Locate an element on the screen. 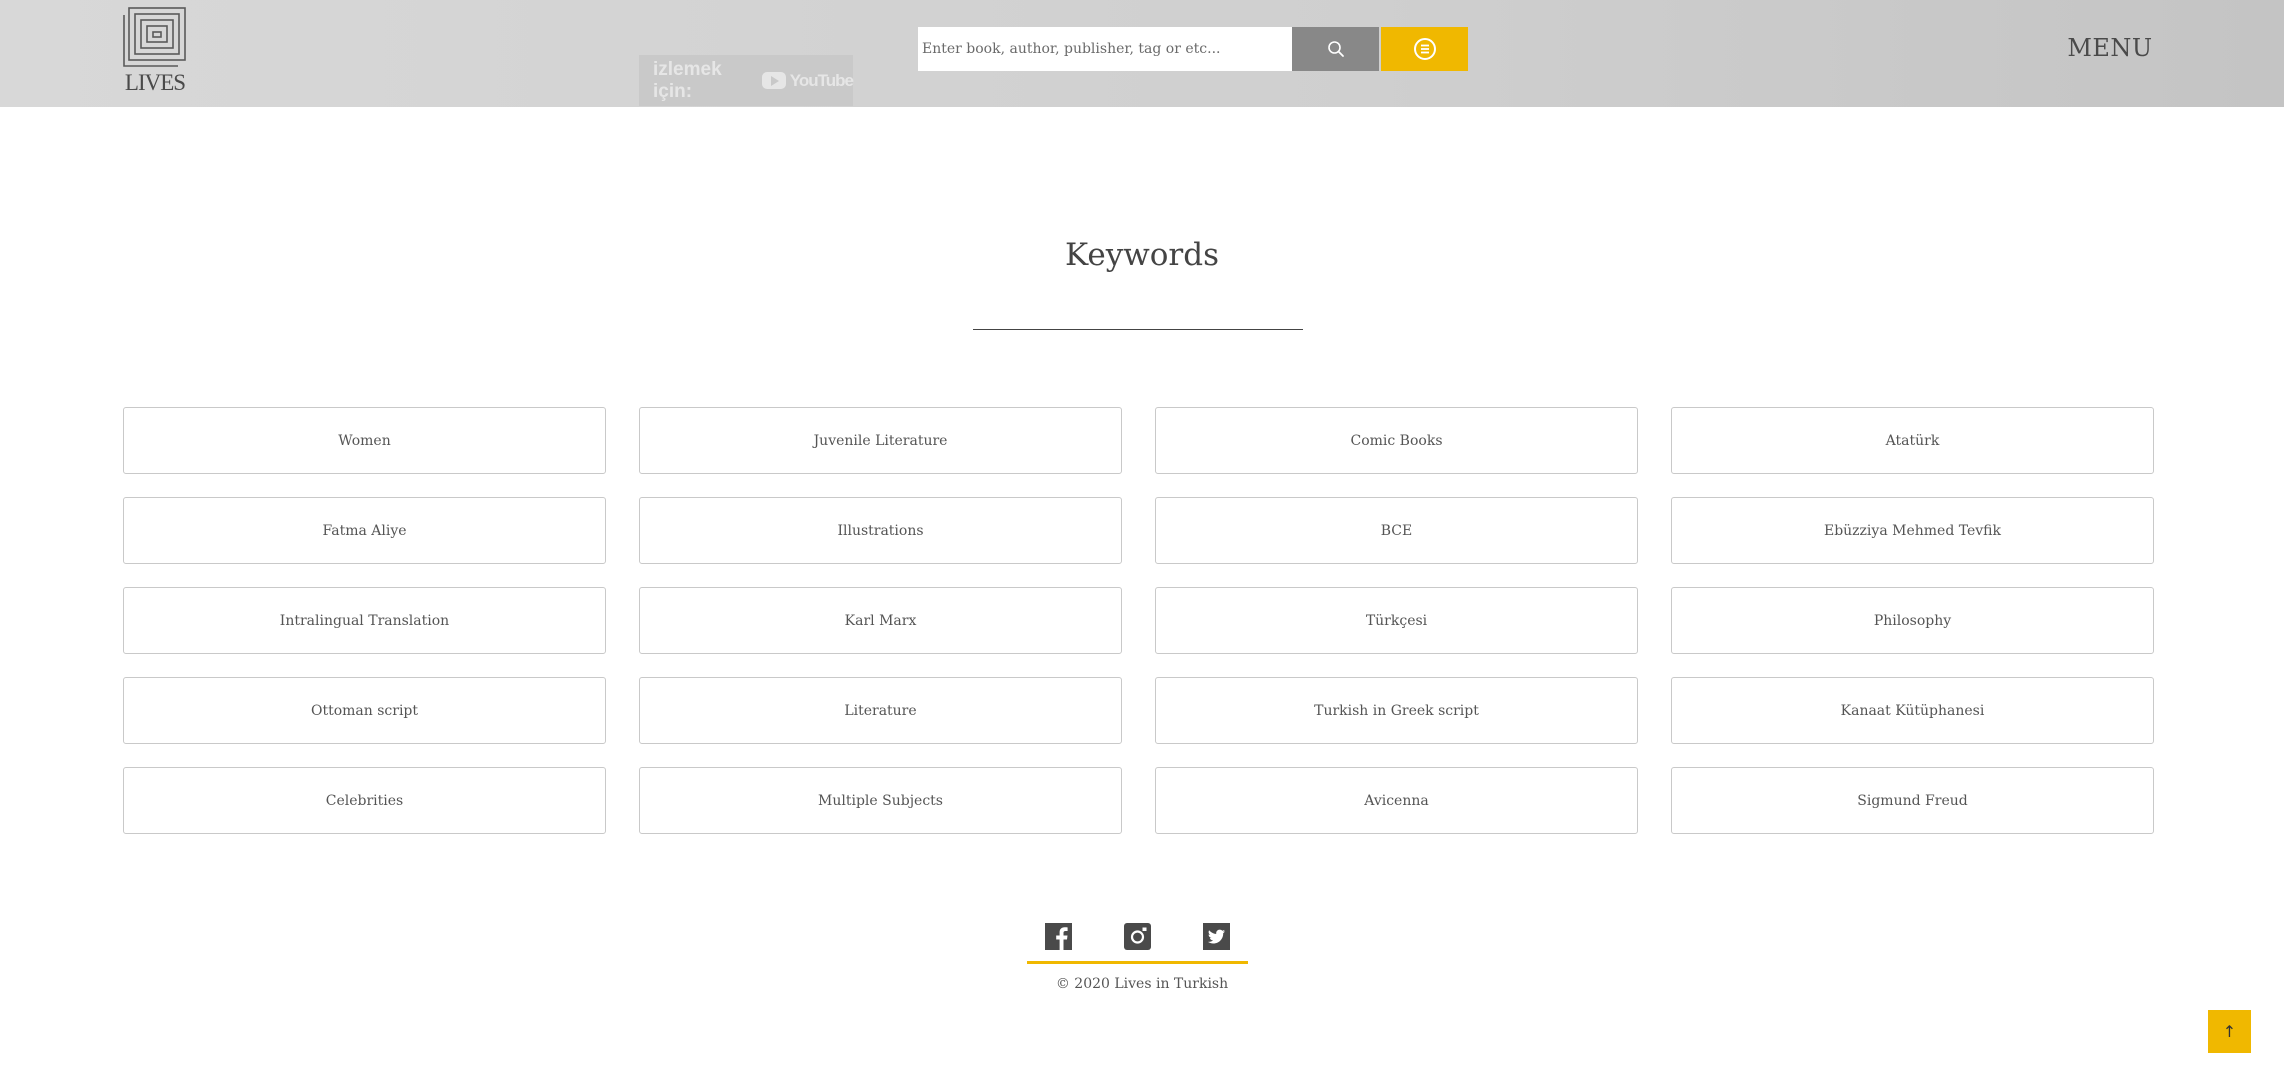 This screenshot has width=2284, height=1083. keyword-card: Comic Books is located at coordinates (1396, 440).